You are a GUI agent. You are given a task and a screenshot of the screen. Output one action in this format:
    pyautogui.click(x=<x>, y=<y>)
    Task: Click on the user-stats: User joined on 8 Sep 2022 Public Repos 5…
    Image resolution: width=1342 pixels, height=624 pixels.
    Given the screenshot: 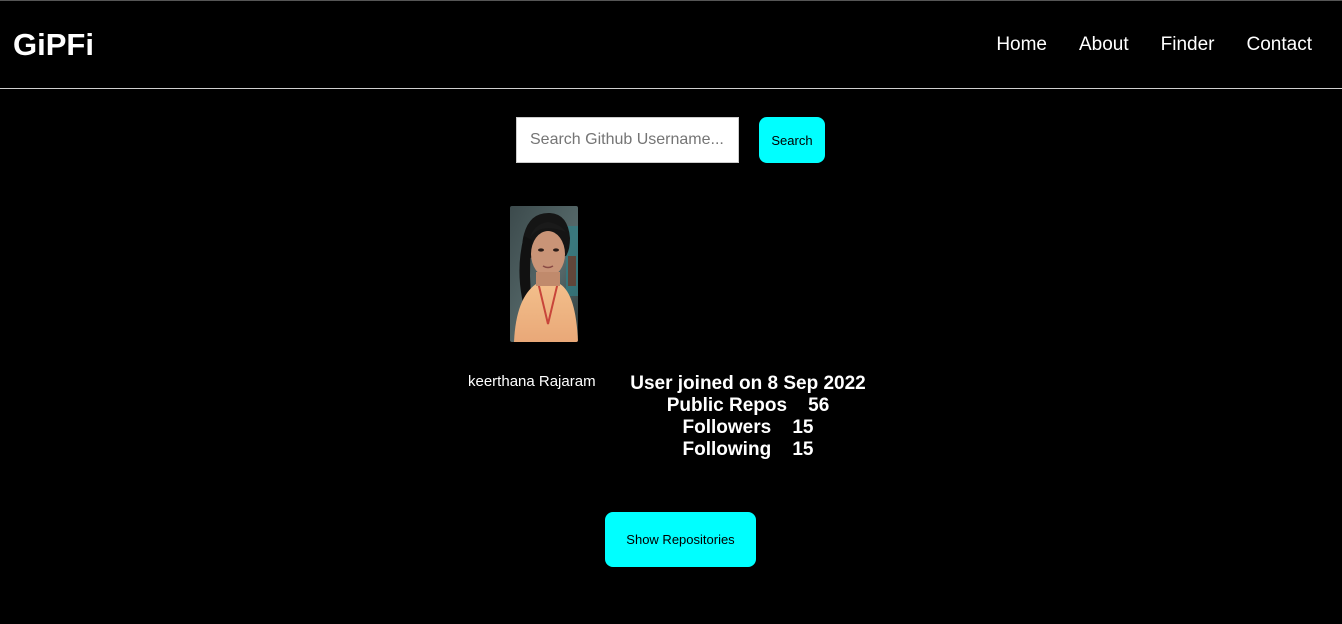 What is the action you would take?
    pyautogui.click(x=748, y=417)
    